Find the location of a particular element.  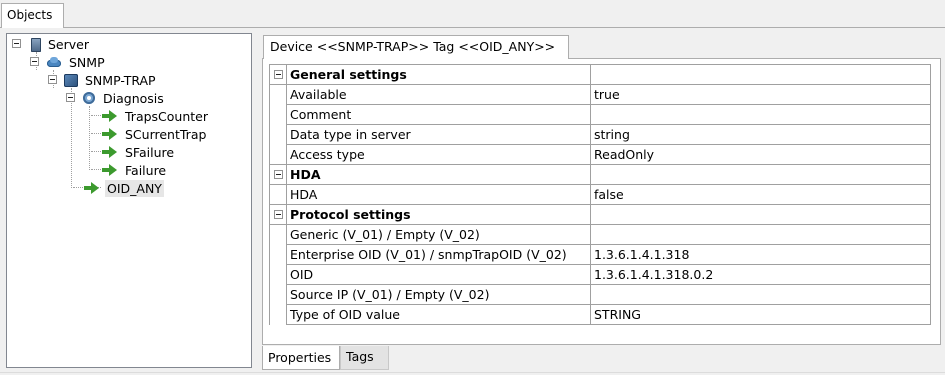

category-name: HDA is located at coordinates (438, 174).